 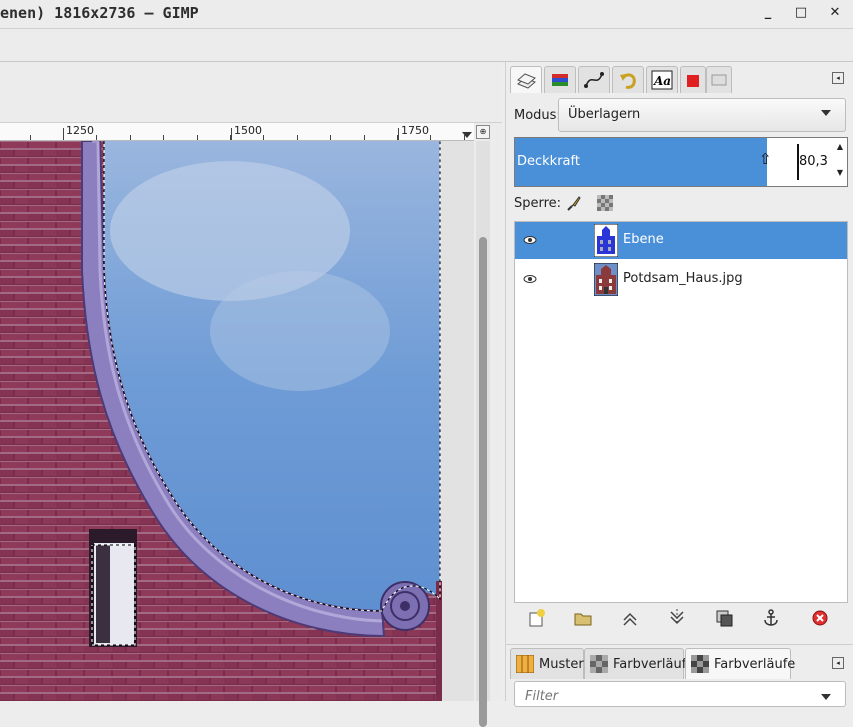 I want to click on bottom-dock: Muster Farbverläufe Farbverläufe ◂, so click(x=679, y=675).